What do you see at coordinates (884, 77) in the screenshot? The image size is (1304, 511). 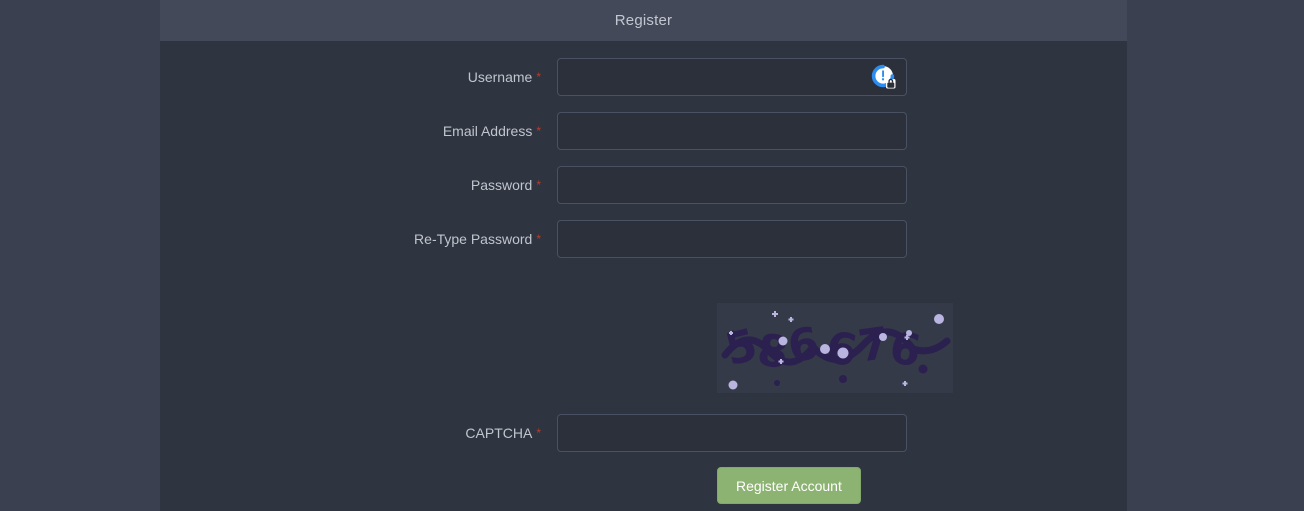 I see `password-manager-lock-icon` at bounding box center [884, 77].